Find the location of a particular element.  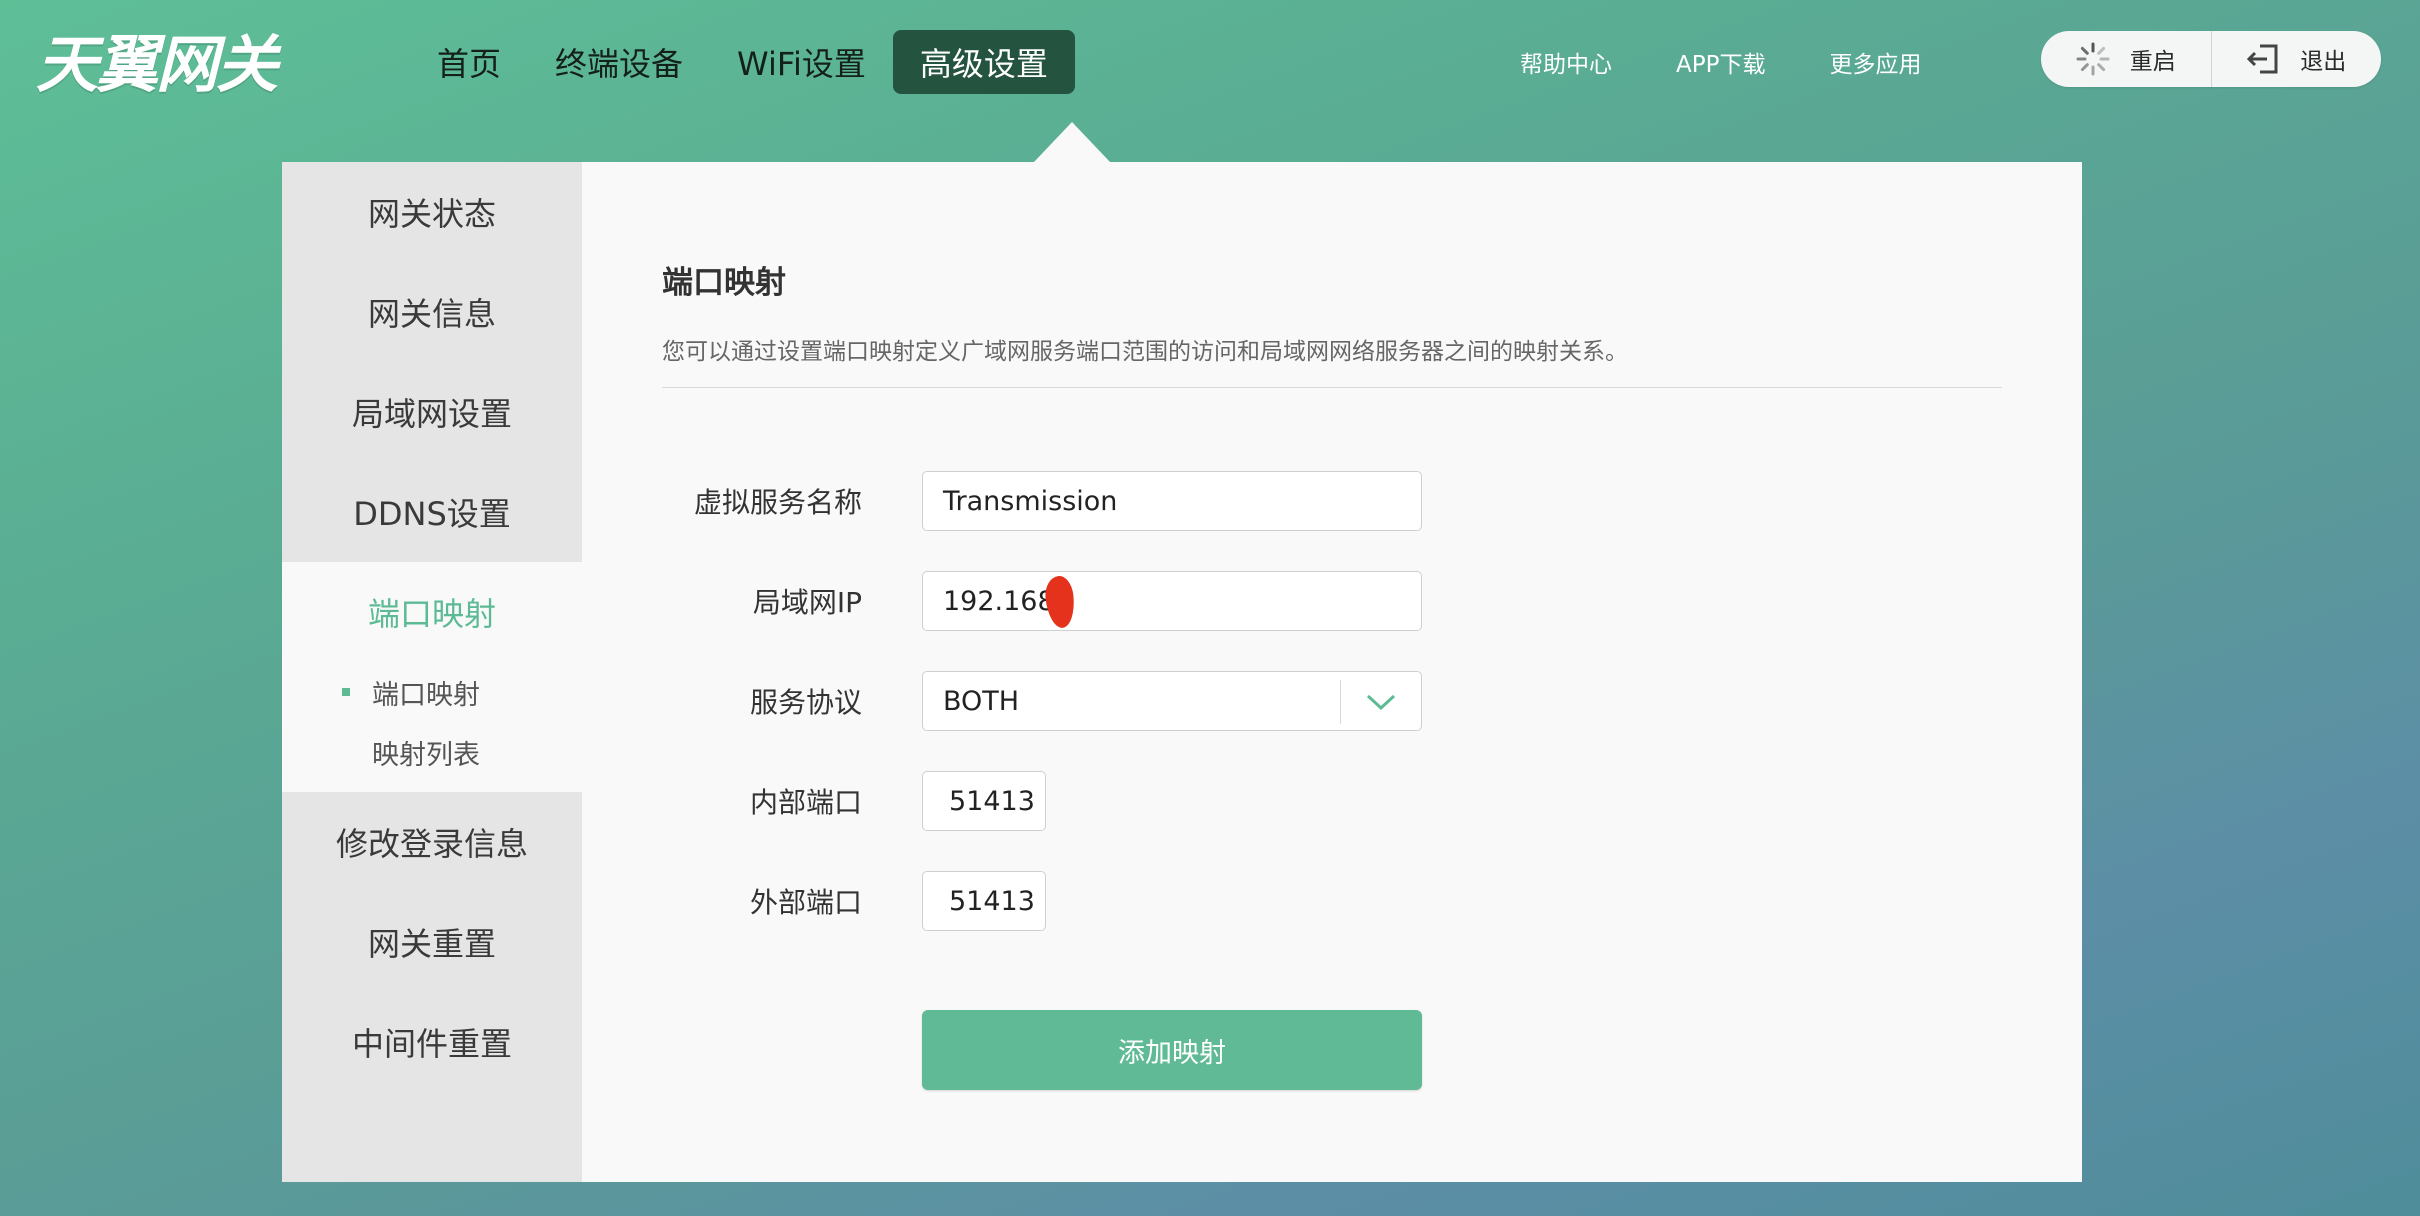

restart-label: 重启 is located at coordinates (2152, 62).